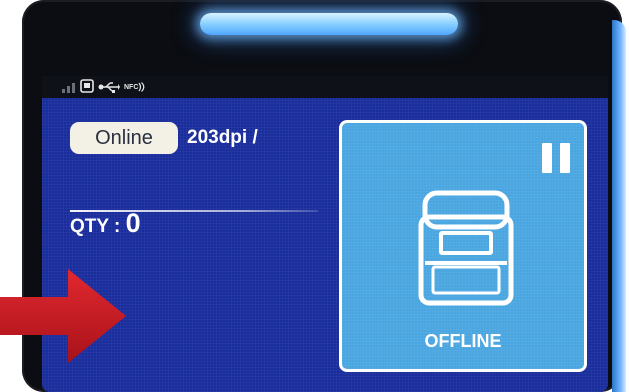 This screenshot has width=629, height=392. Describe the element at coordinates (98, 226) in the screenshot. I see `qty-label: QTY :` at that location.